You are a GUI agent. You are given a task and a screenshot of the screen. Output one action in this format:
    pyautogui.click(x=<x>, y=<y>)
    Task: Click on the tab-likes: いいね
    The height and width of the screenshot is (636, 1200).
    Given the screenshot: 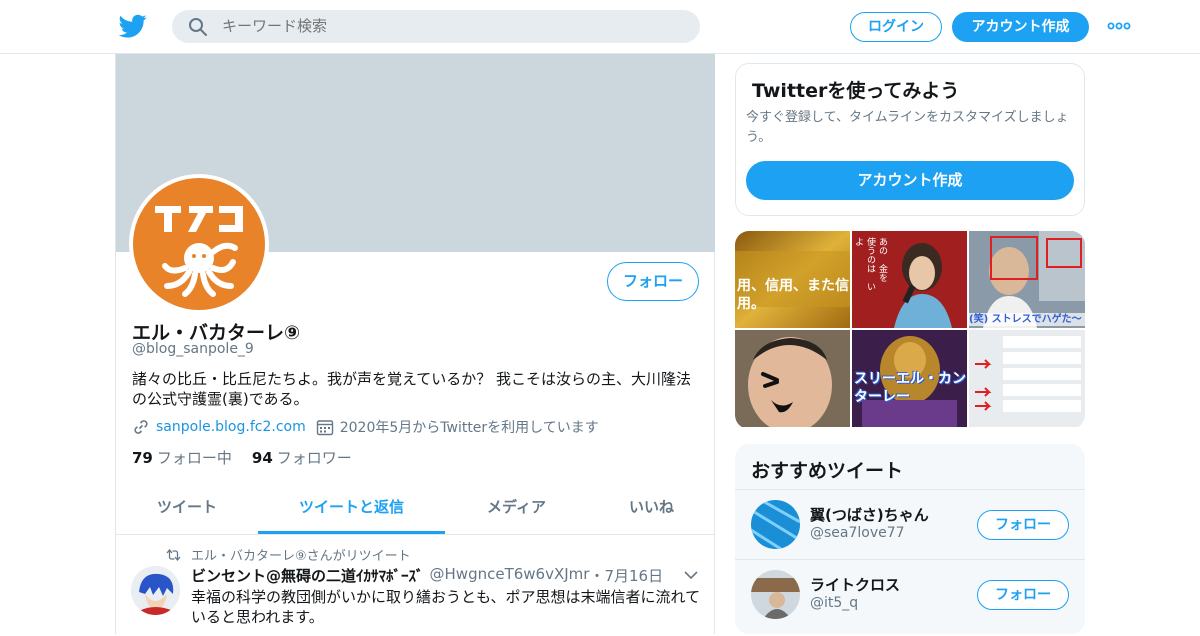 What is the action you would take?
    pyautogui.click(x=651, y=509)
    